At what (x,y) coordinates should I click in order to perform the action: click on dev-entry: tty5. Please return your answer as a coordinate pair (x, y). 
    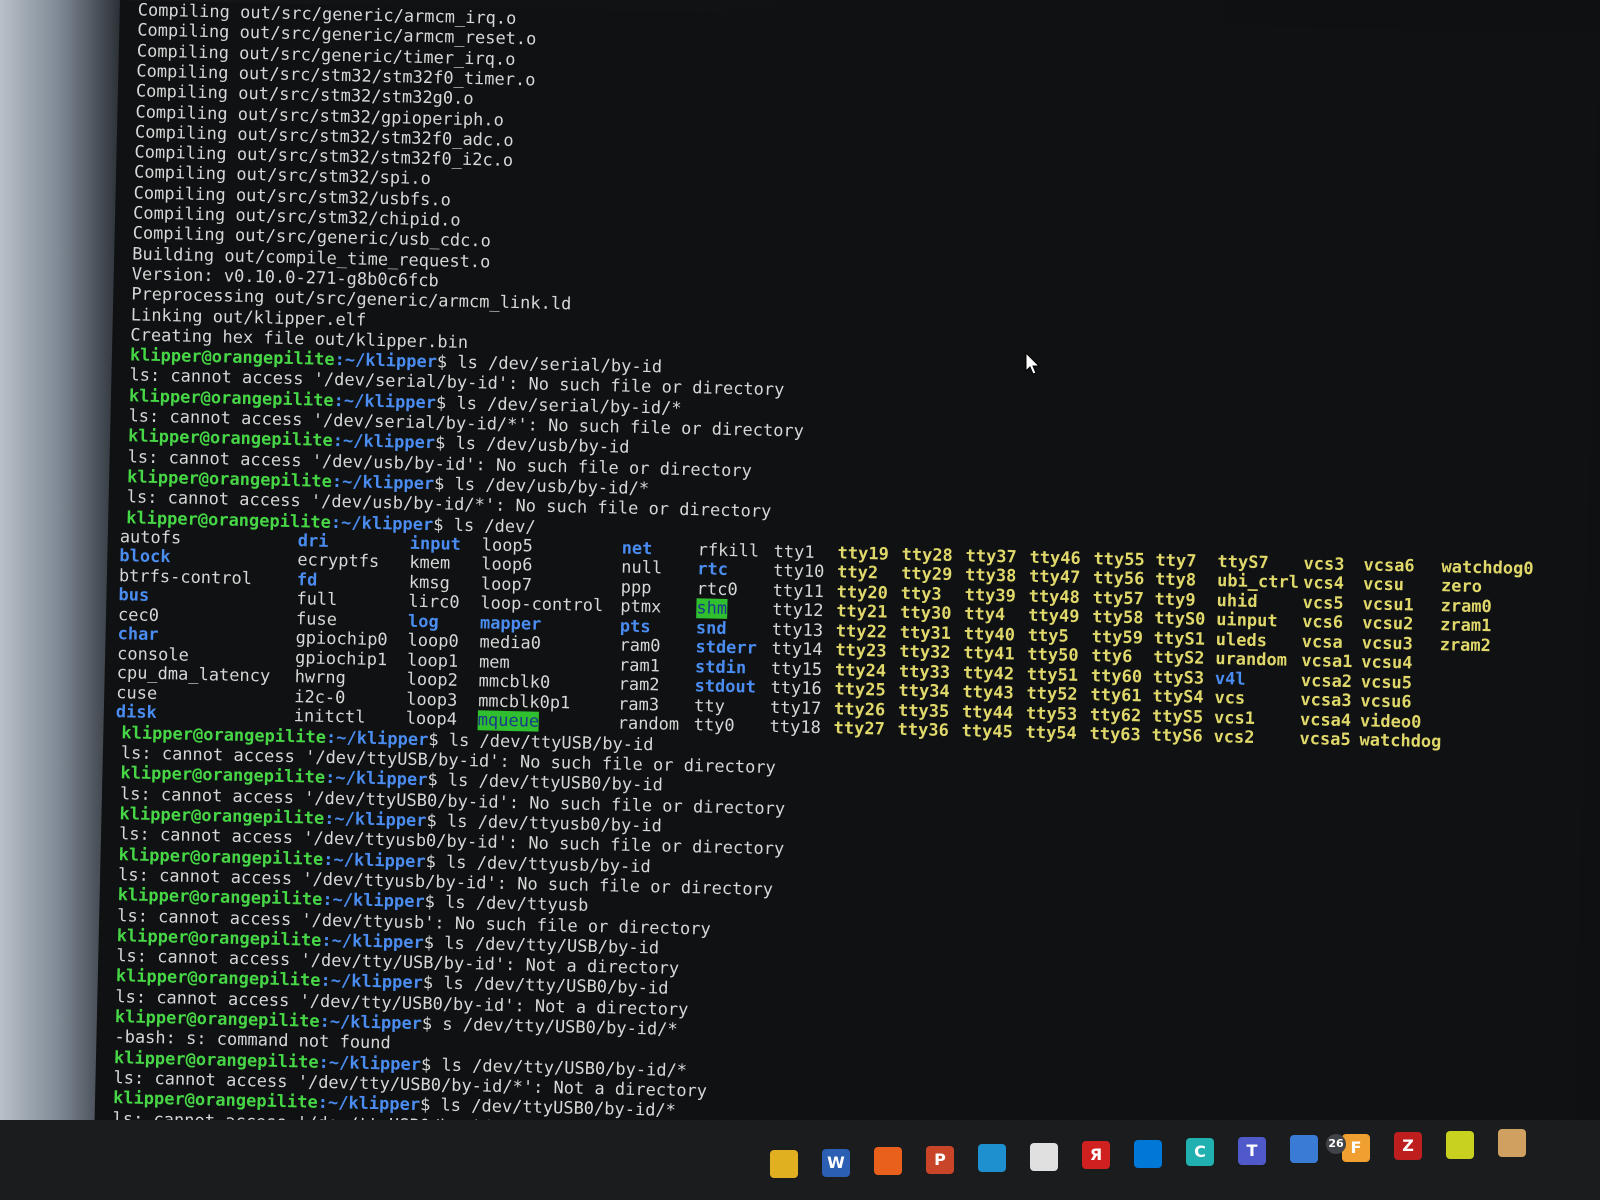
    Looking at the image, I should click on (1048, 636).